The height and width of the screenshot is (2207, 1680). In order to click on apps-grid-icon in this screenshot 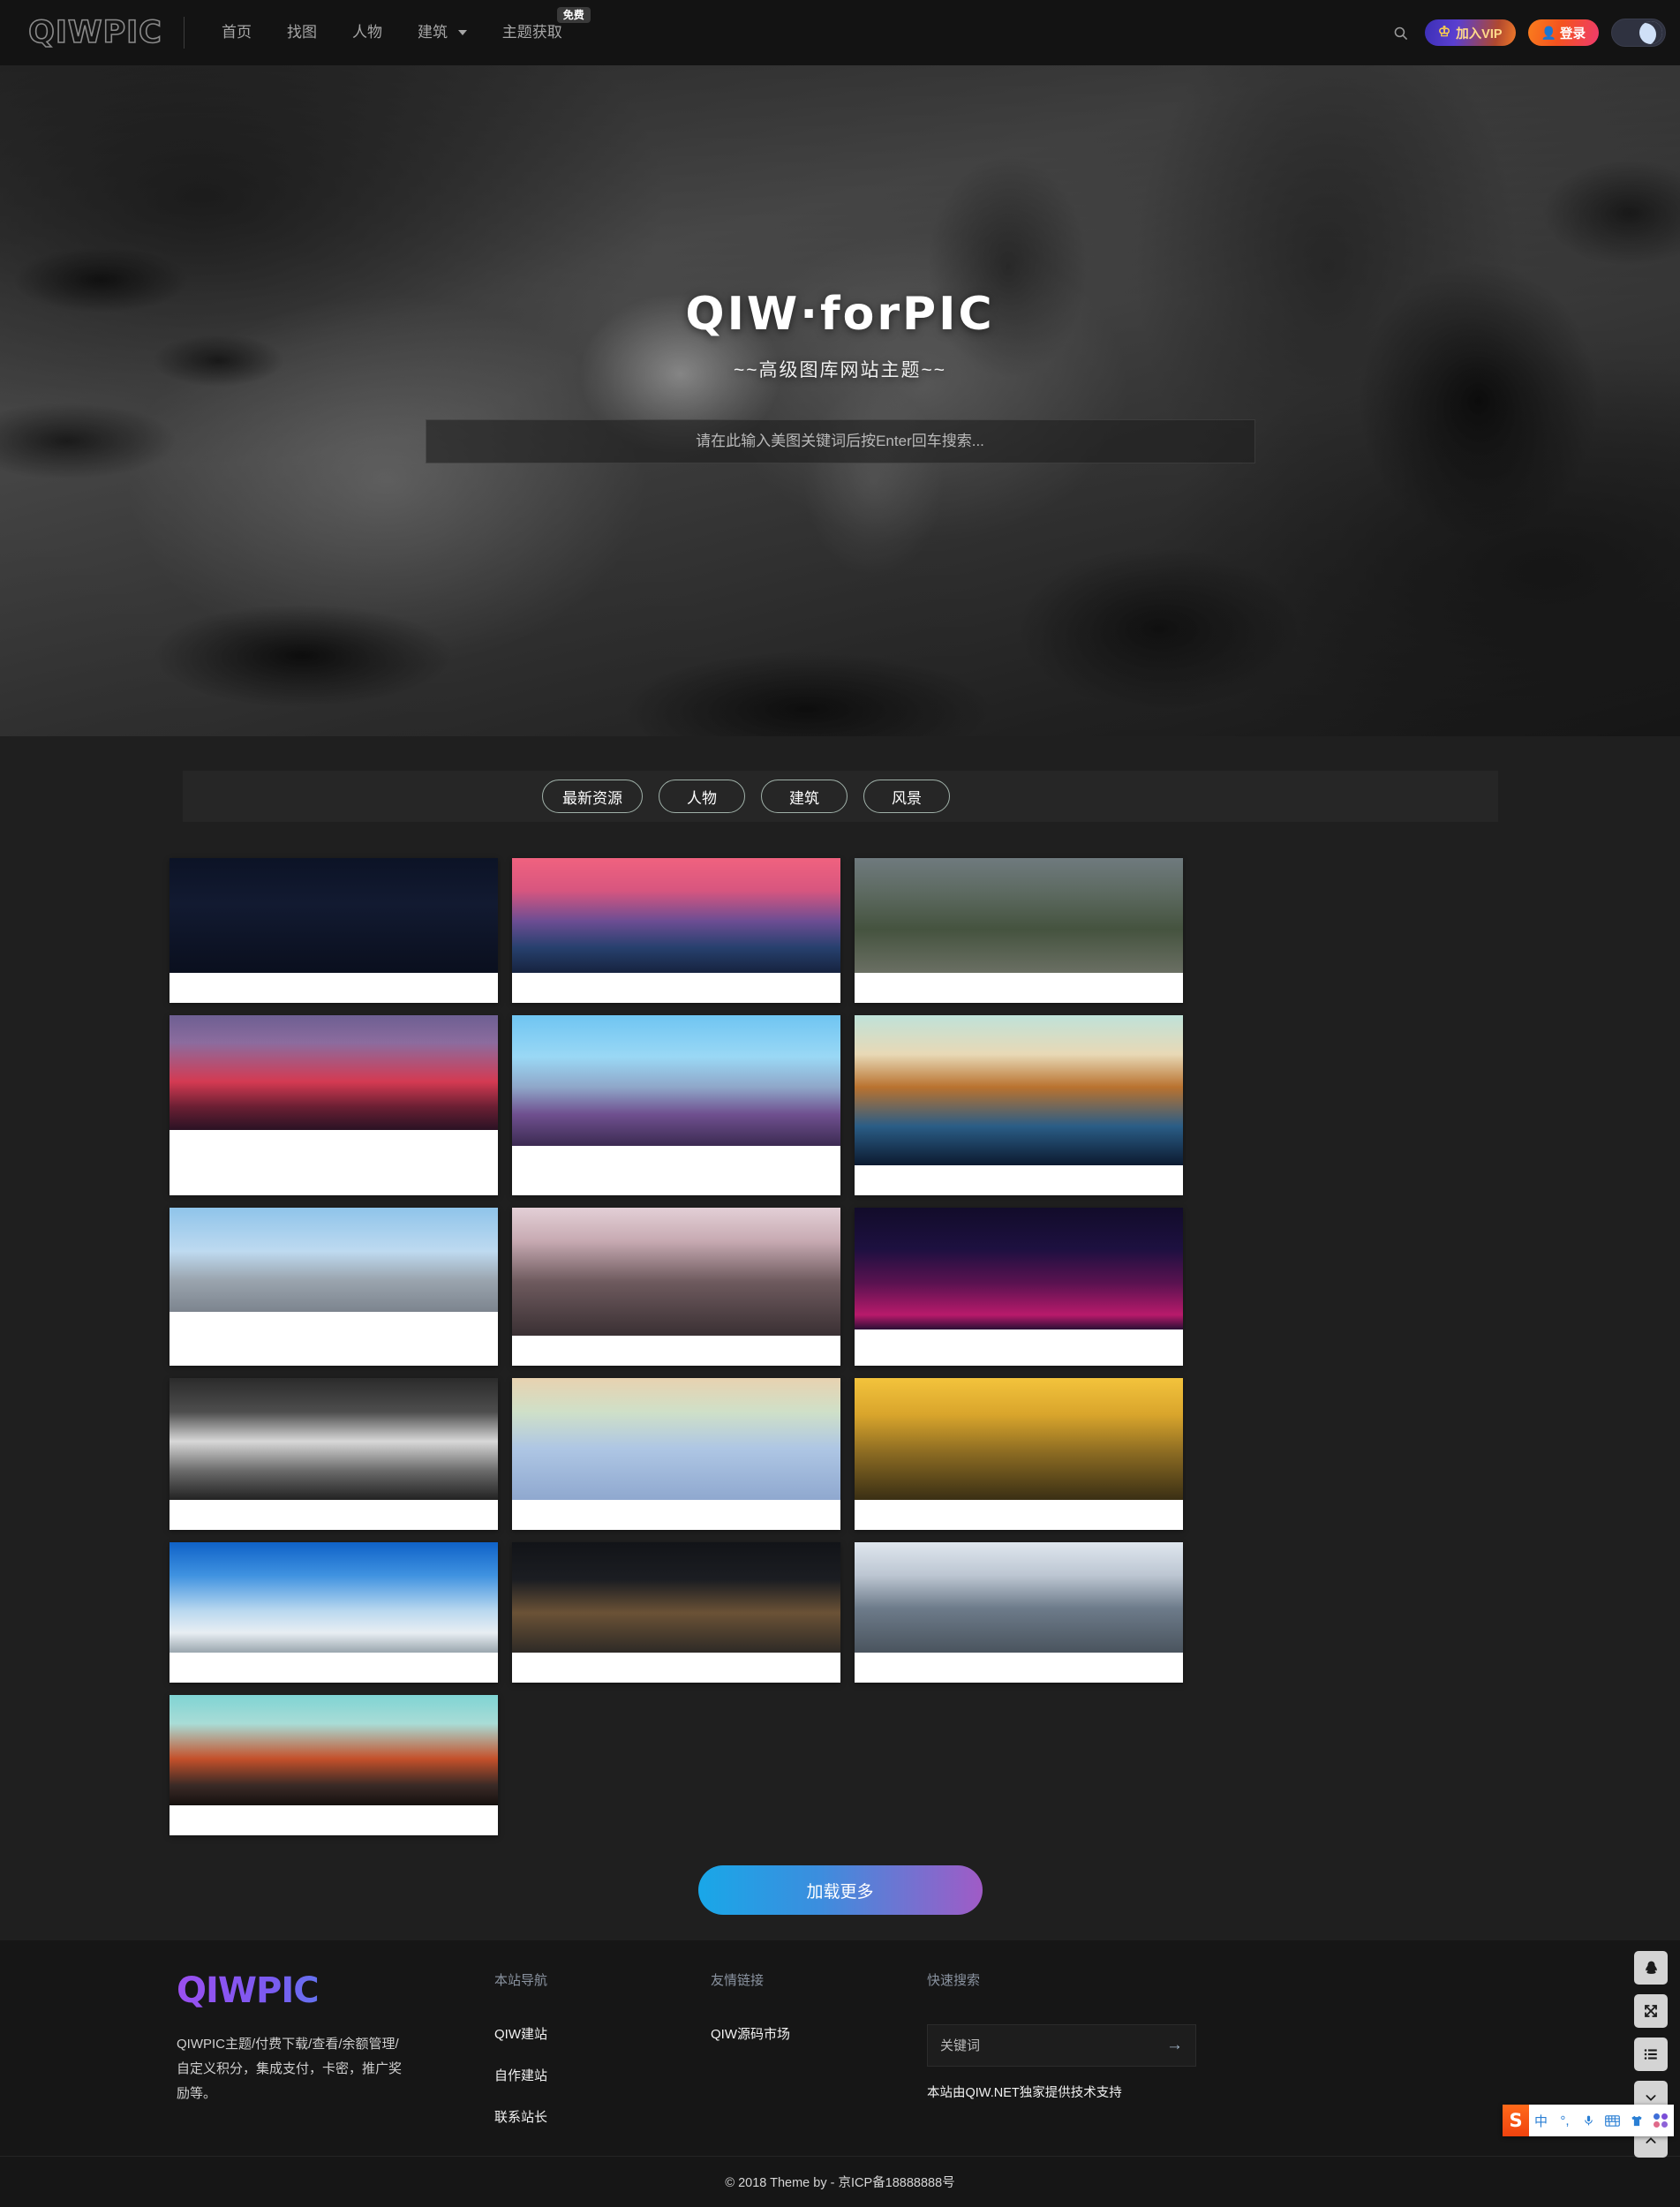, I will do `click(1660, 2120)`.